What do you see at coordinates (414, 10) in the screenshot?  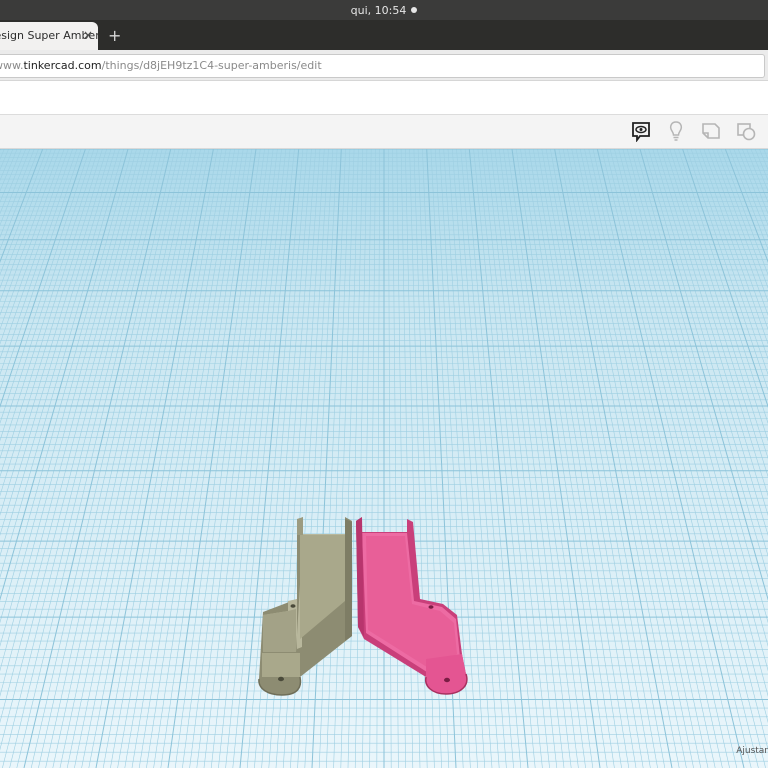 I see `recording-dot-icon` at bounding box center [414, 10].